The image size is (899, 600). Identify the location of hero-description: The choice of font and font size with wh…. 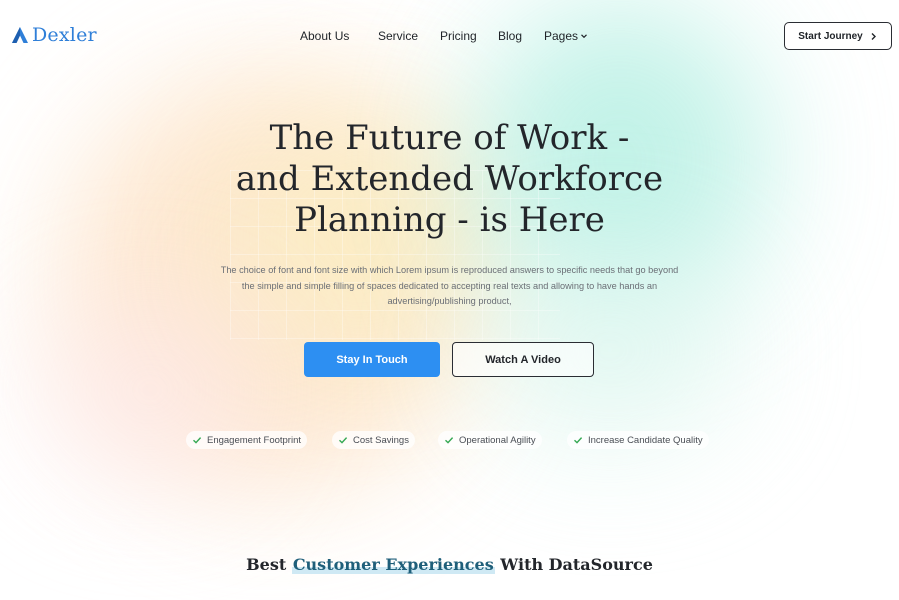
(449, 286).